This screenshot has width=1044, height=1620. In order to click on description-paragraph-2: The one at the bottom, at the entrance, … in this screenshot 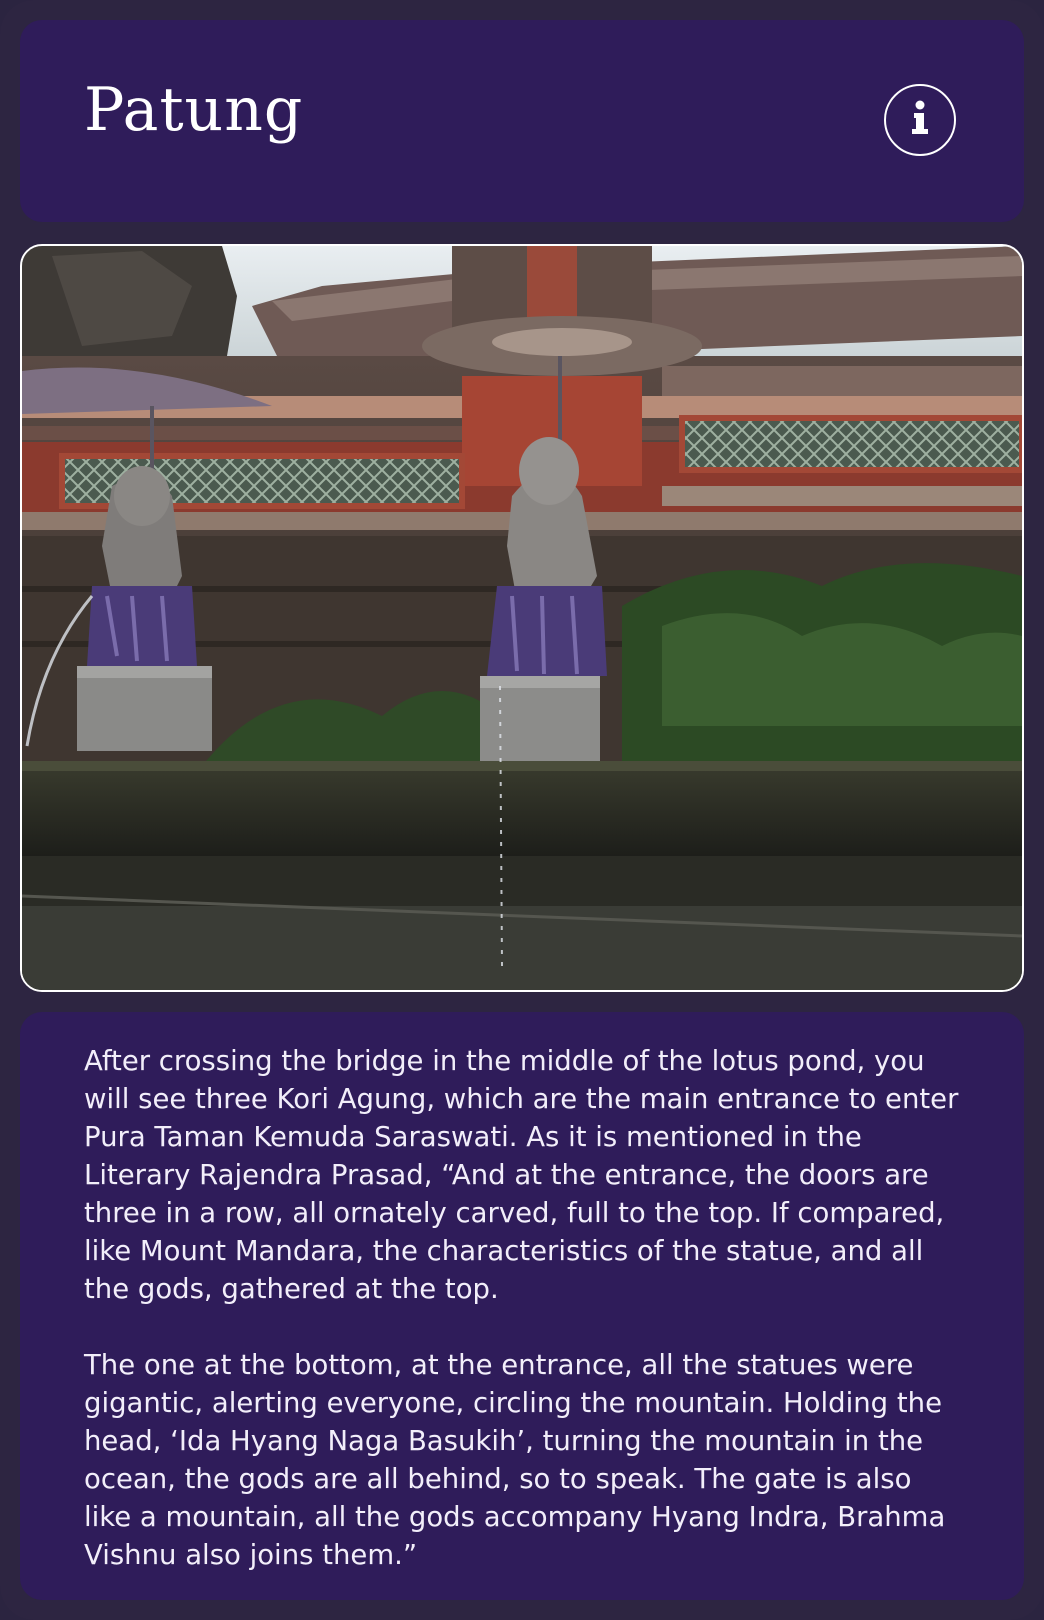, I will do `click(515, 1460)`.